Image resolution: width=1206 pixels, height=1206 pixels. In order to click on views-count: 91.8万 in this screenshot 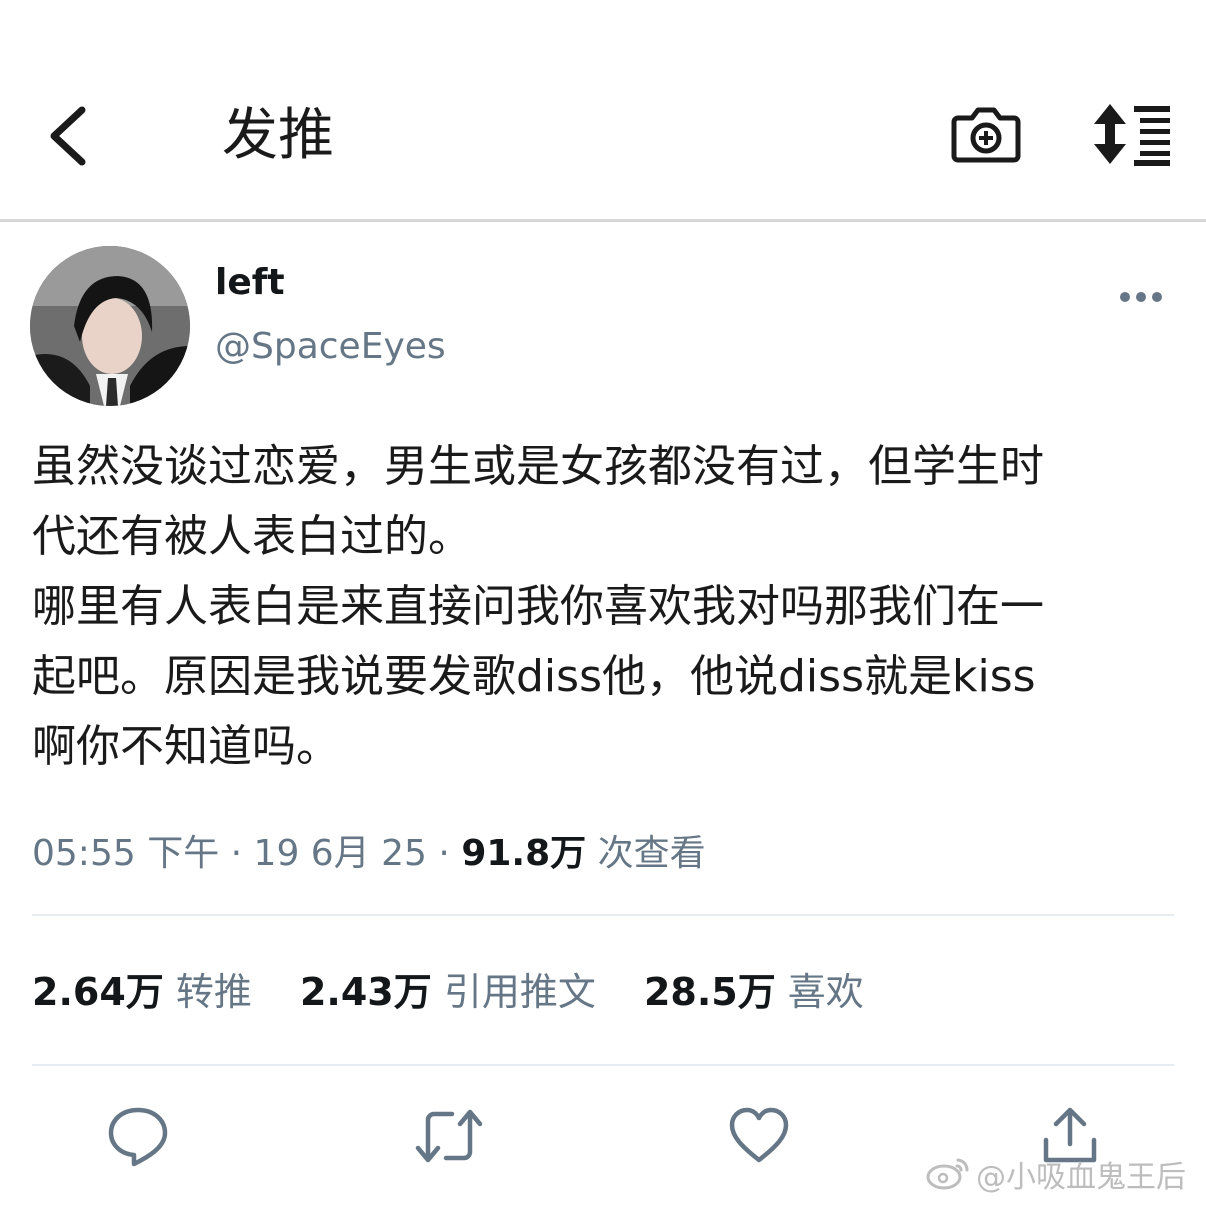, I will do `click(524, 853)`.